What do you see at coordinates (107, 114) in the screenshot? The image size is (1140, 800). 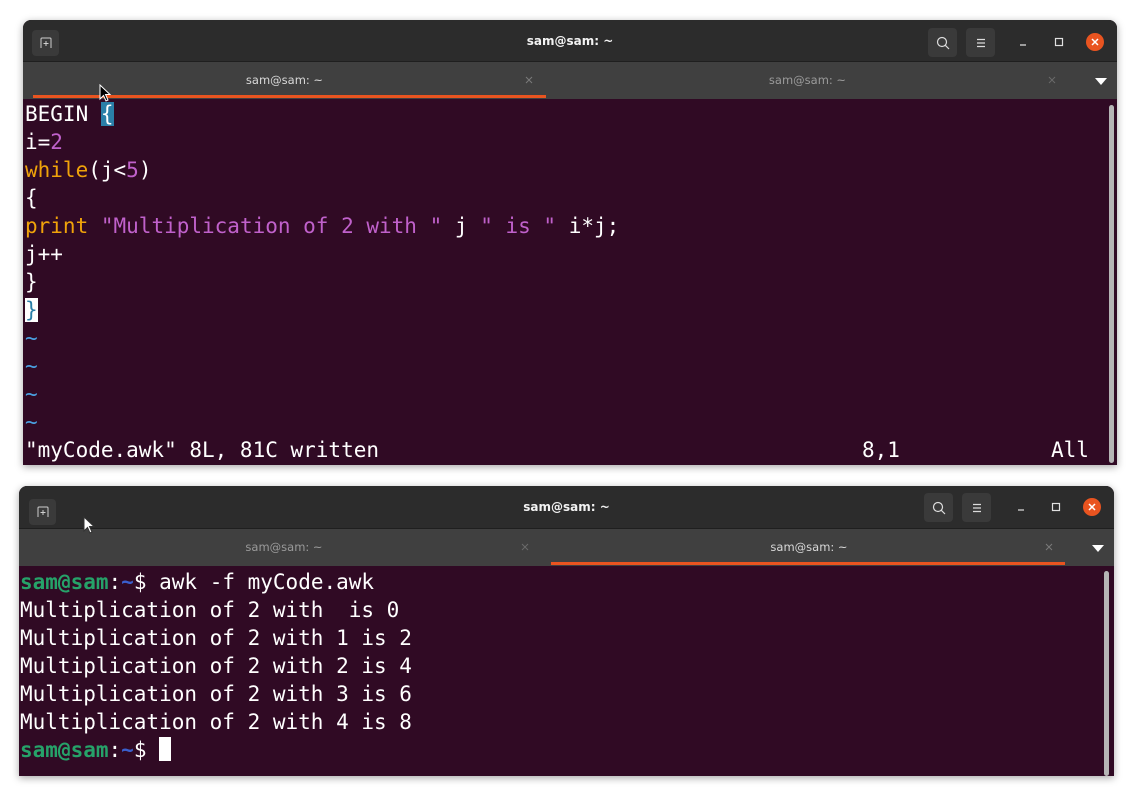 I see `bracket-match-highlight: {` at bounding box center [107, 114].